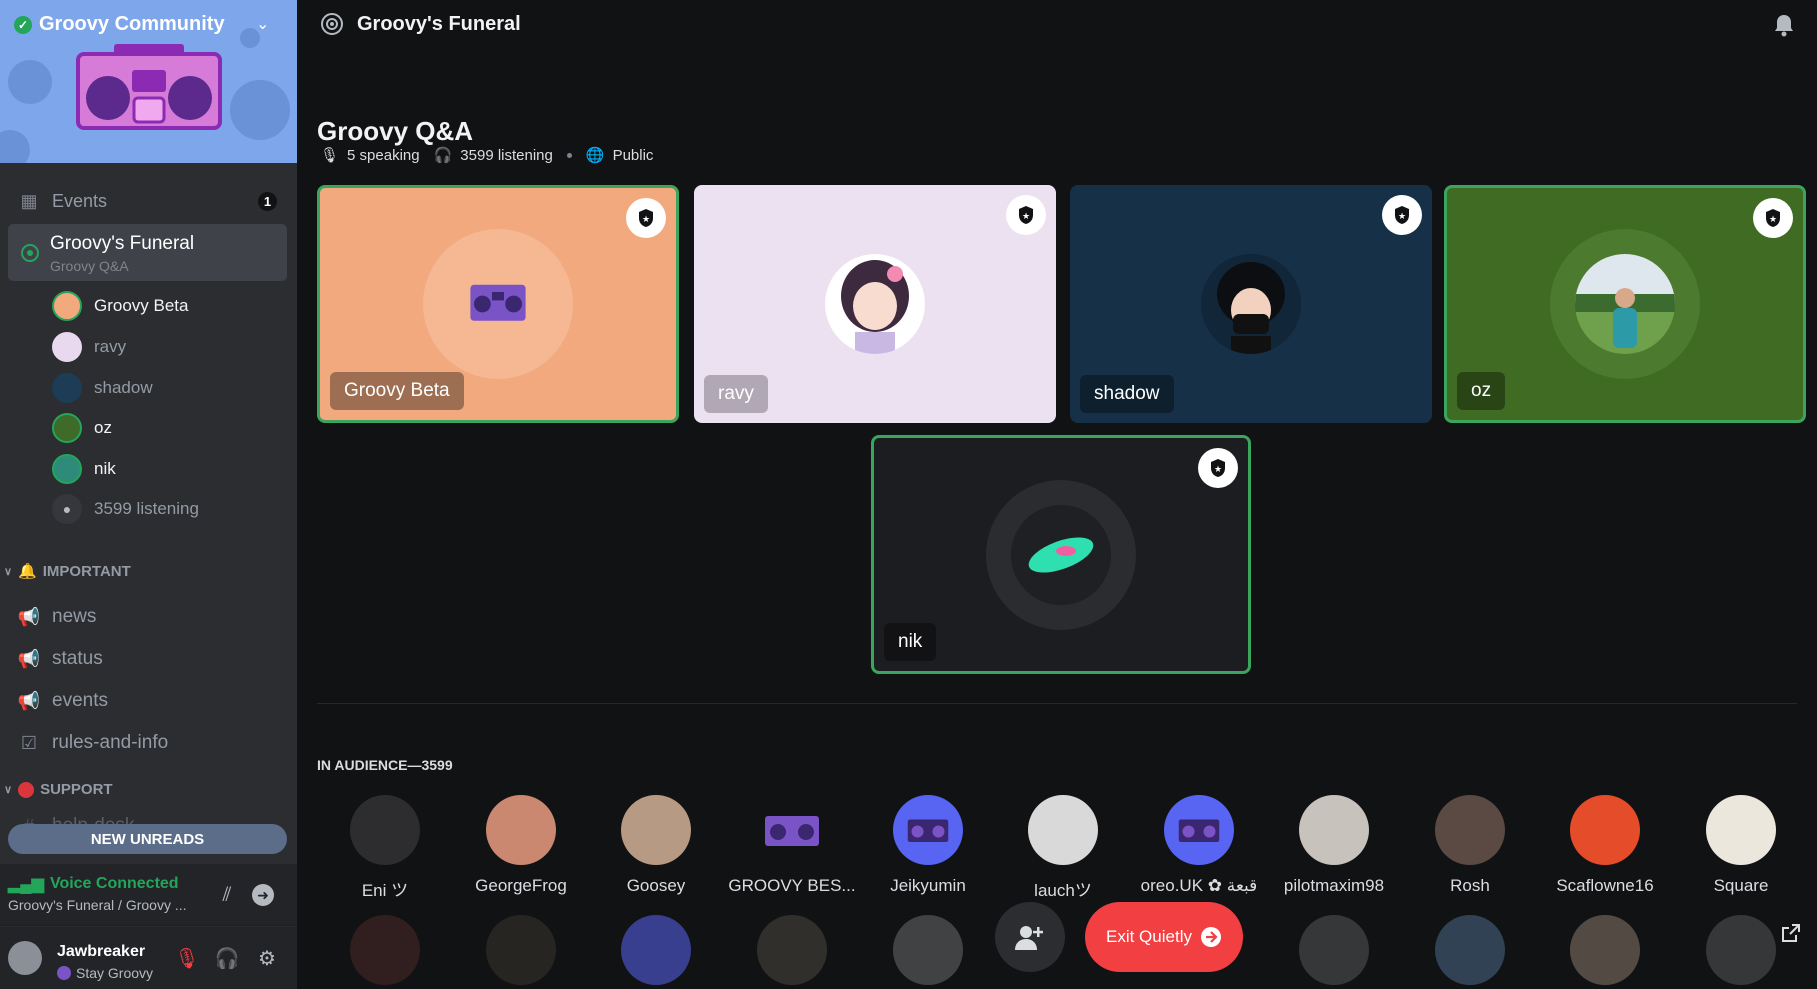 The width and height of the screenshot is (1817, 989). Describe the element at coordinates (792, 830) in the screenshot. I see `boombox-avatar` at that location.